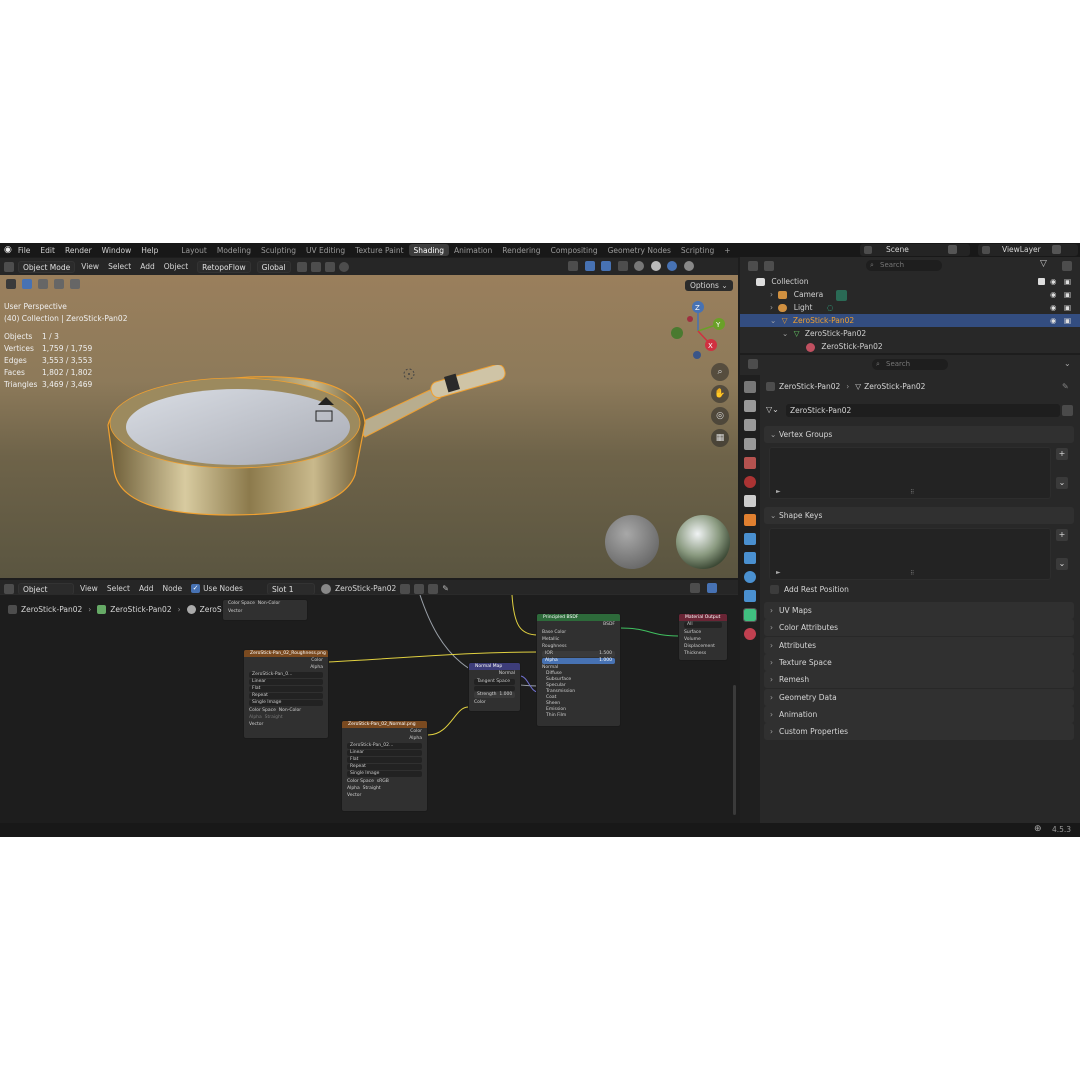  Describe the element at coordinates (711, 588) in the screenshot. I see `node-overlay-icon` at that location.